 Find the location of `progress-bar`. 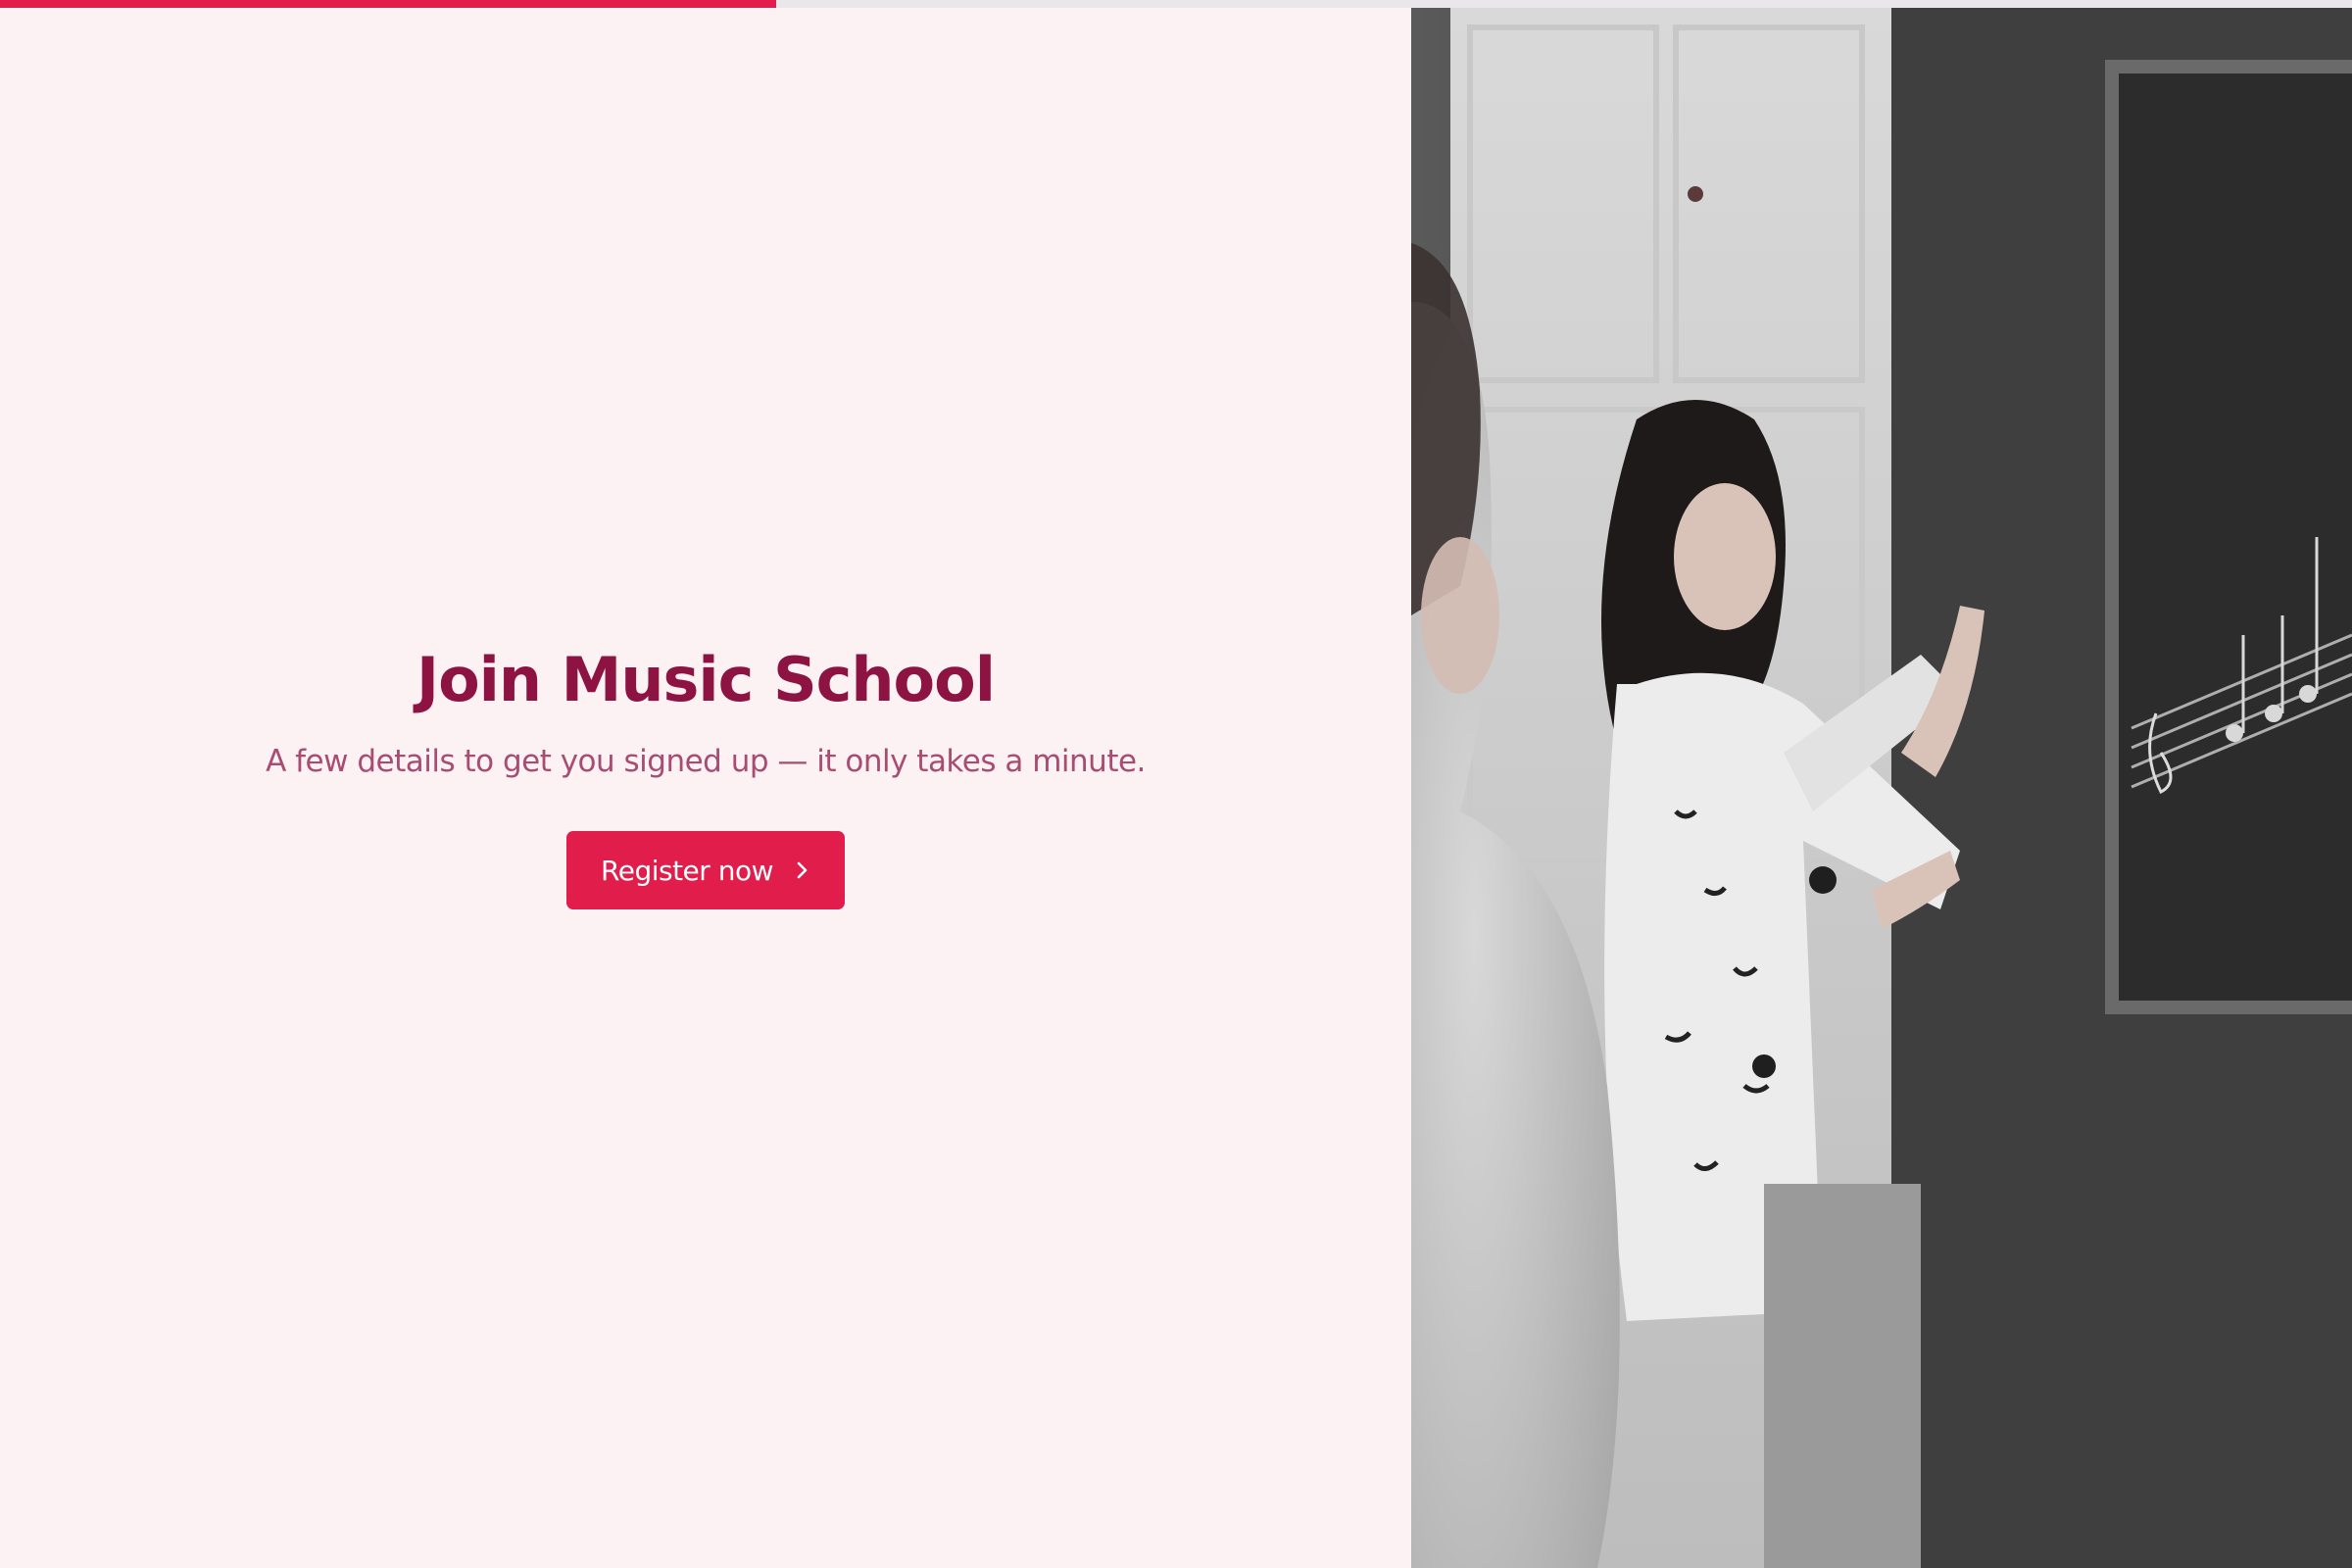

progress-bar is located at coordinates (1176, 4).